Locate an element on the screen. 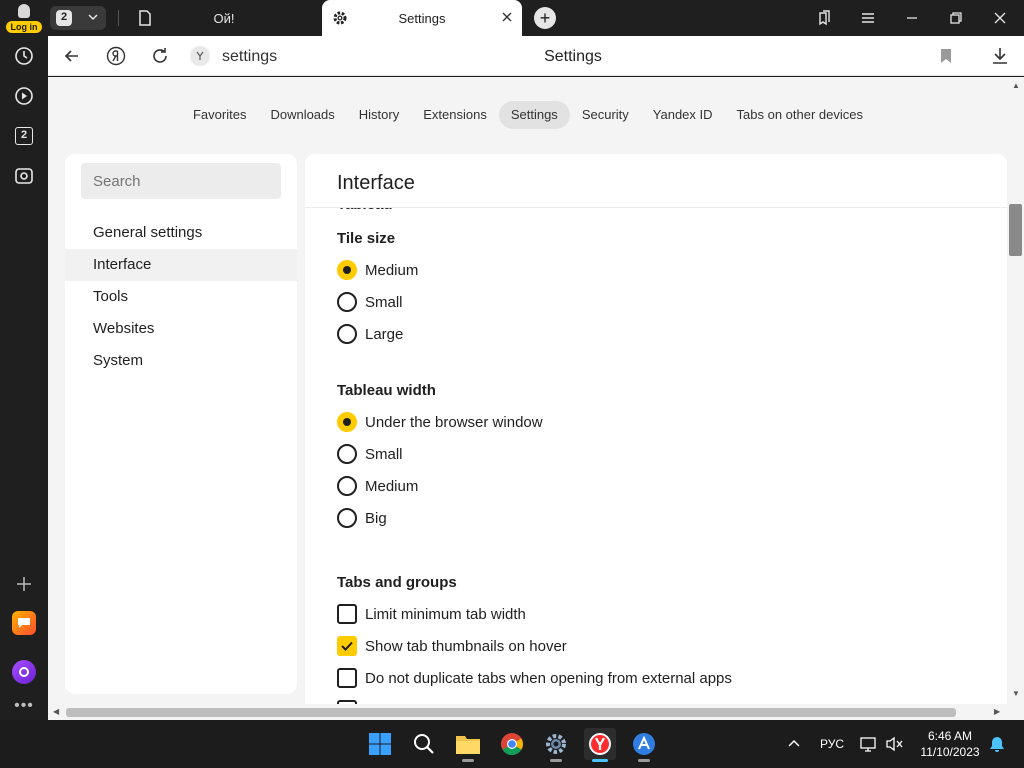  windows-start-icon is located at coordinates (380, 744).